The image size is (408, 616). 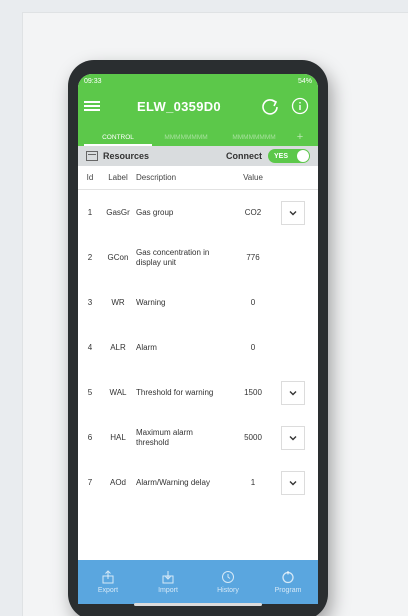 What do you see at coordinates (118, 257) in the screenshot?
I see `row-label: GCon` at bounding box center [118, 257].